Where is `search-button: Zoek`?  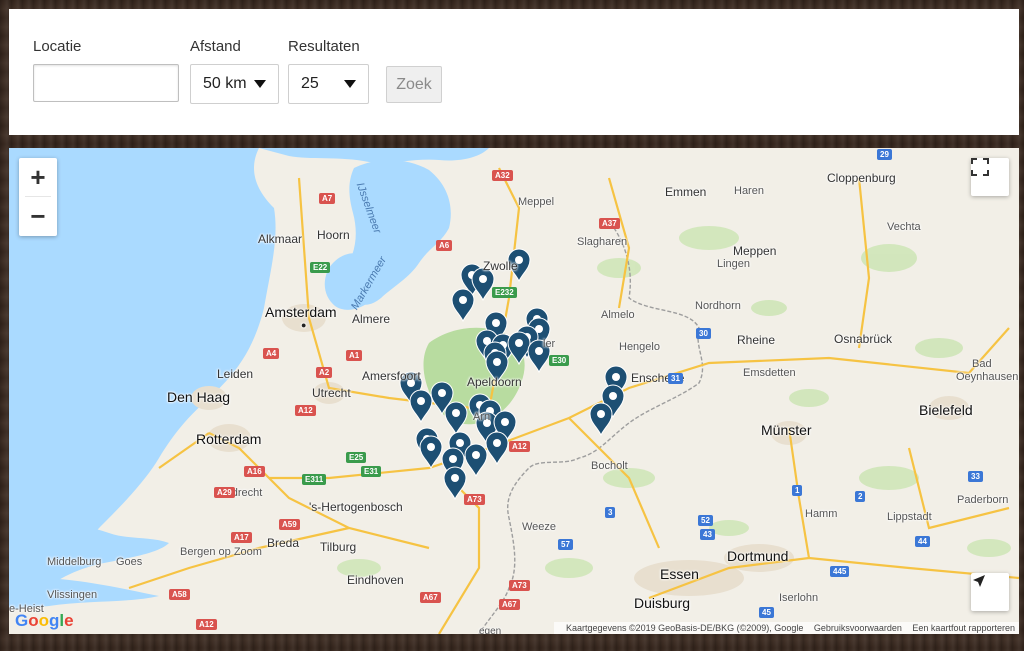 search-button: Zoek is located at coordinates (414, 84).